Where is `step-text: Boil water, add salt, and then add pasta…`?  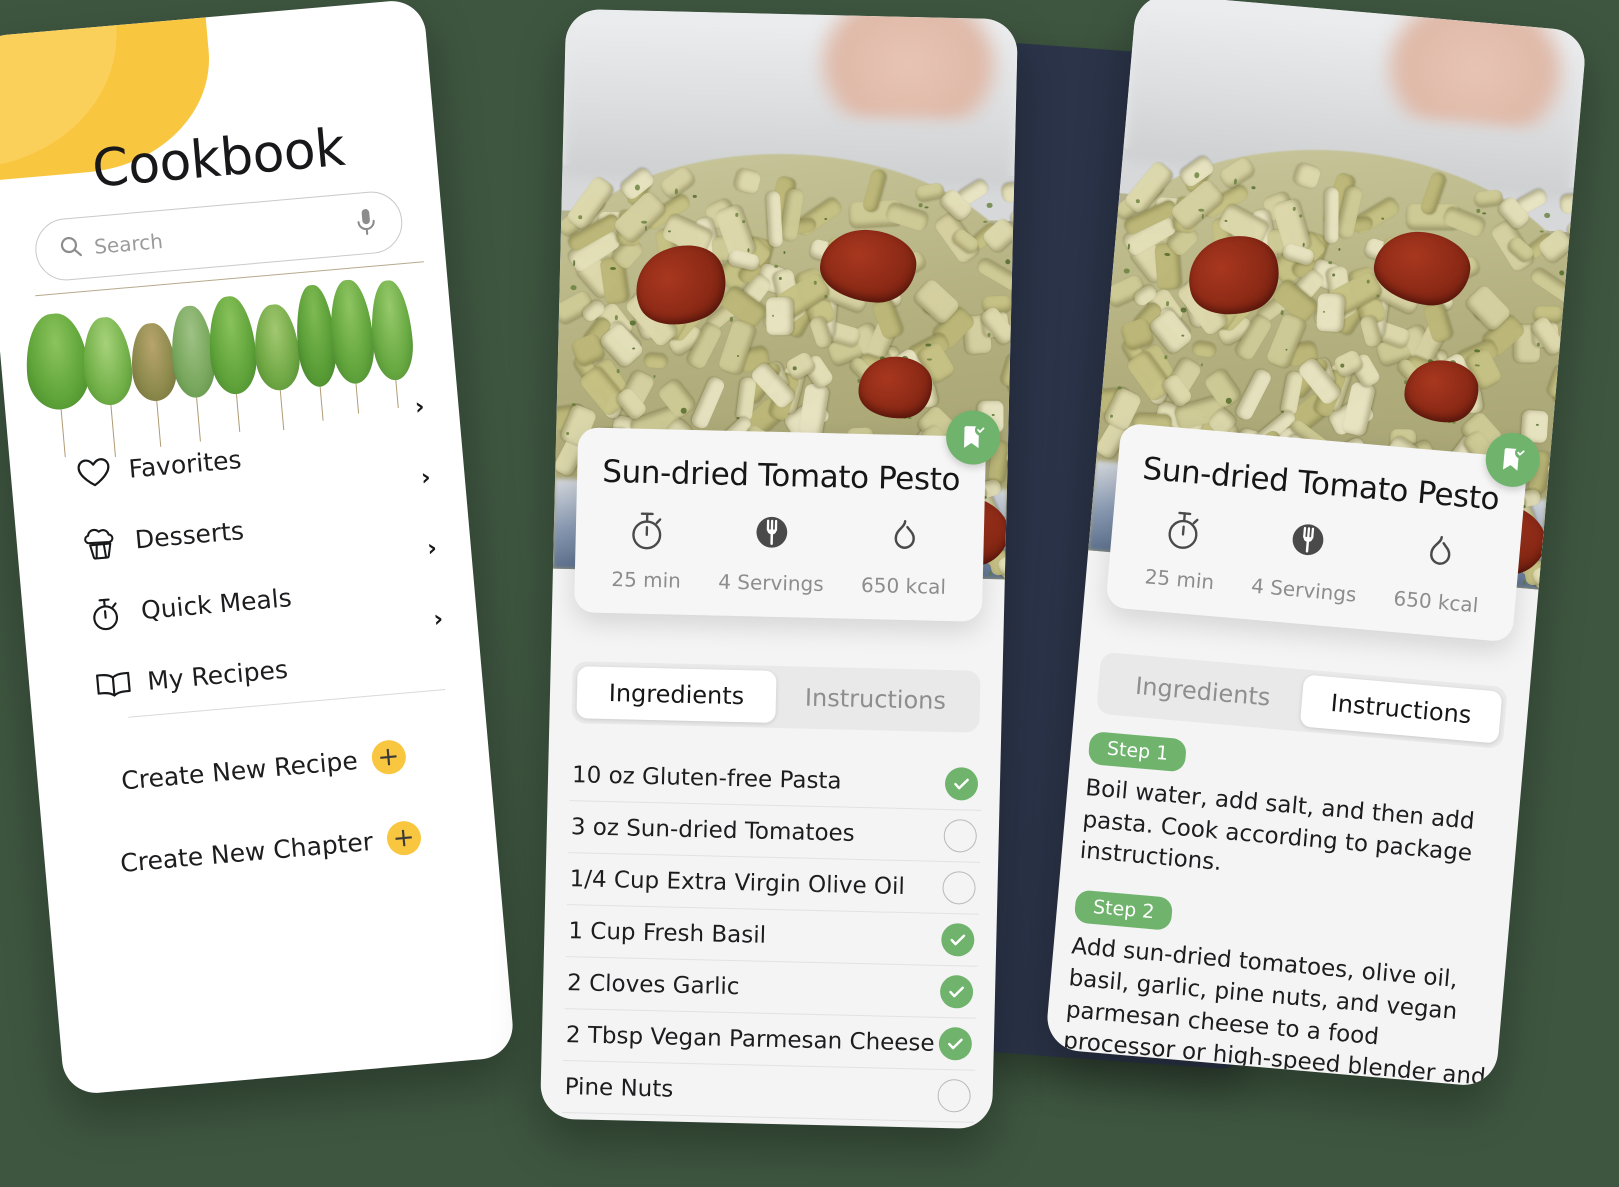
step-text: Boil water, add salt, and then add pasta… is located at coordinates (1277, 825).